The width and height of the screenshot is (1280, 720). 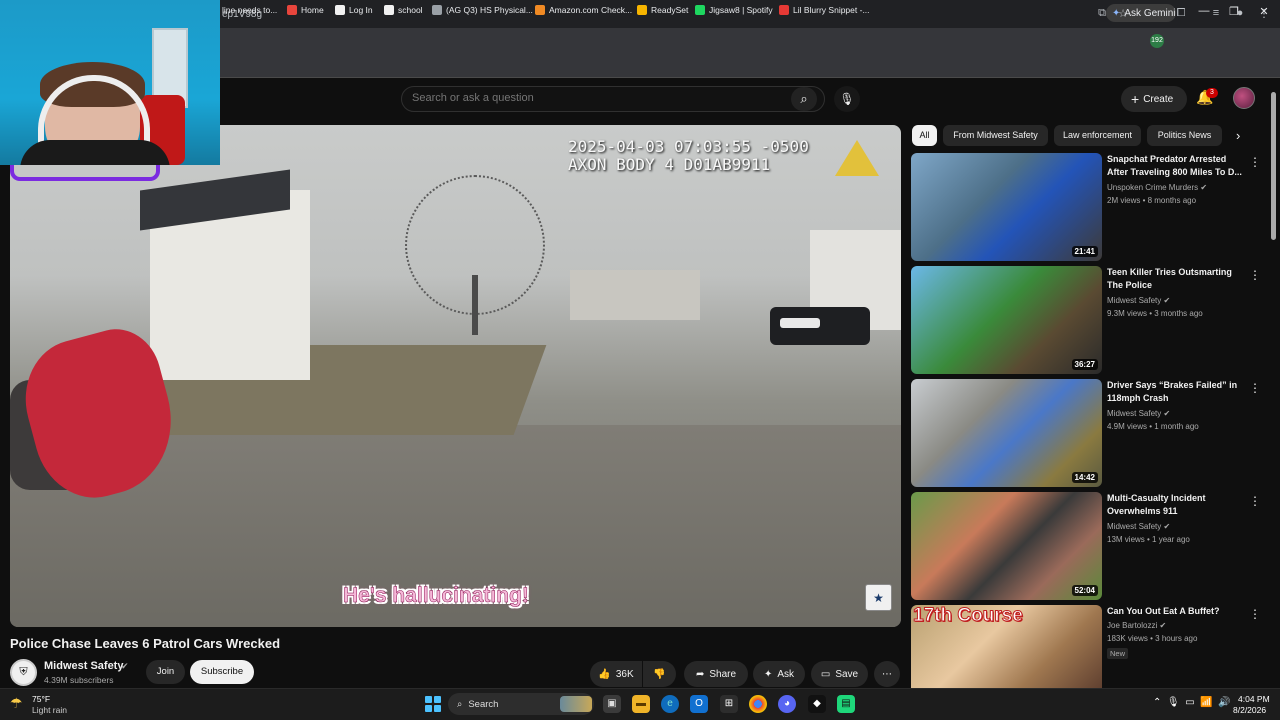 What do you see at coordinates (1249, 710) in the screenshot?
I see `clock-date: 8/2/2026` at bounding box center [1249, 710].